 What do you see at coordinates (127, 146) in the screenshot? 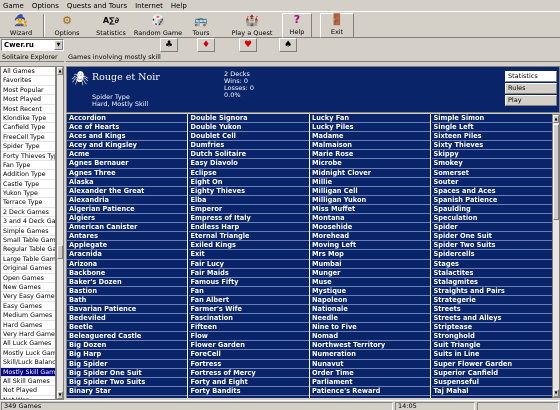
I see `game-list-item: Acey and Kingsley` at bounding box center [127, 146].